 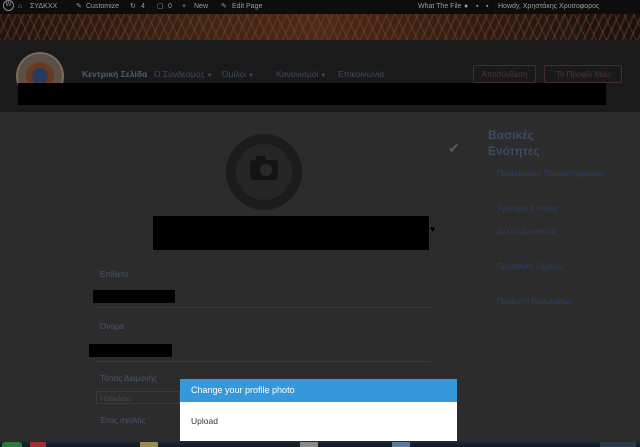 What do you see at coordinates (552, 301) in the screenshot?
I see `sidebar-link-kolymata: Προβολή Κωλυμάτων` at bounding box center [552, 301].